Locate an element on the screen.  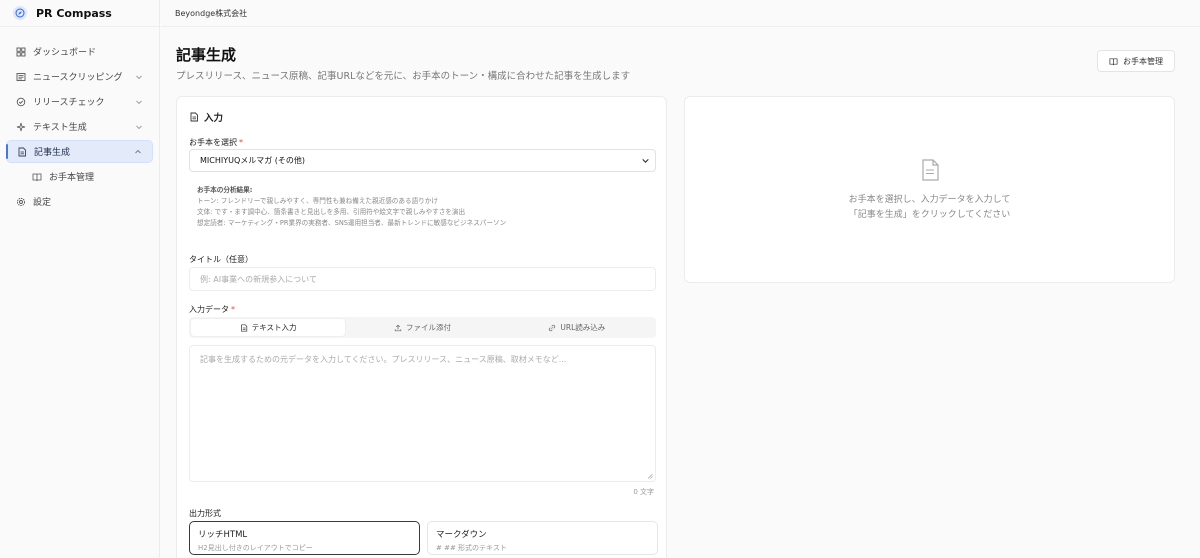
template-select-label-text: お手本を選択 is located at coordinates (213, 142).